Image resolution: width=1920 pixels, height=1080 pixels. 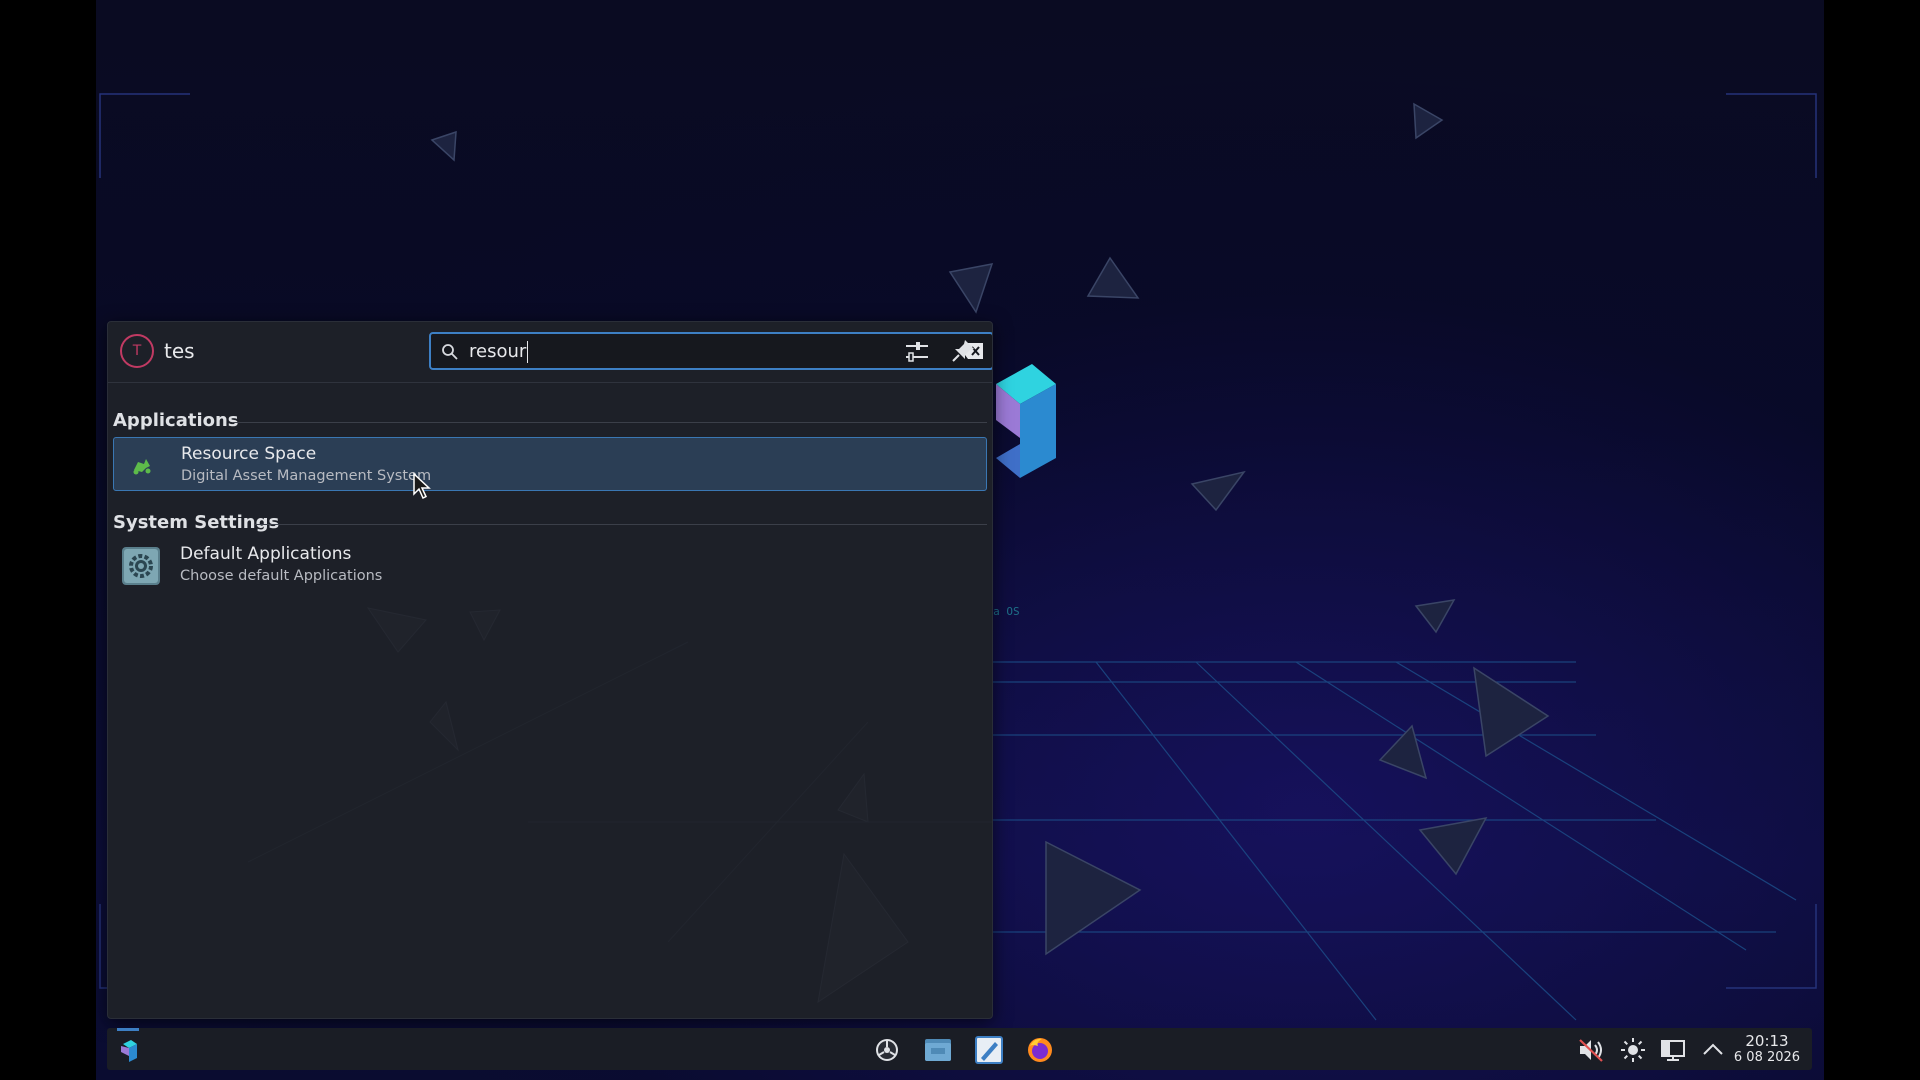 What do you see at coordinates (989, 1050) in the screenshot?
I see `text-editor-icon` at bounding box center [989, 1050].